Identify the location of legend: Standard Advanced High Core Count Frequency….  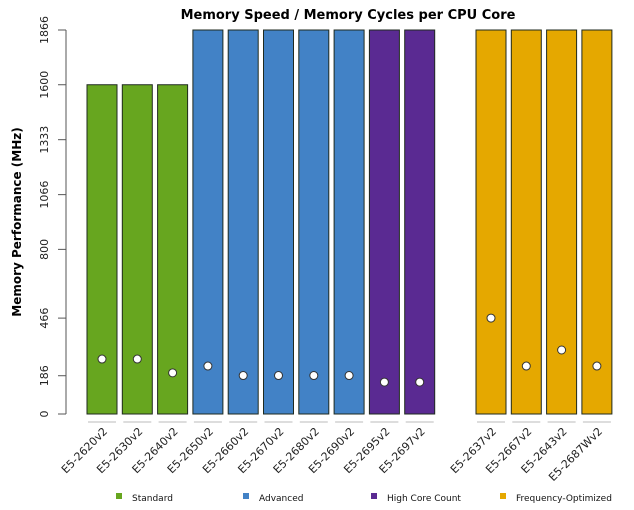
(364, 498).